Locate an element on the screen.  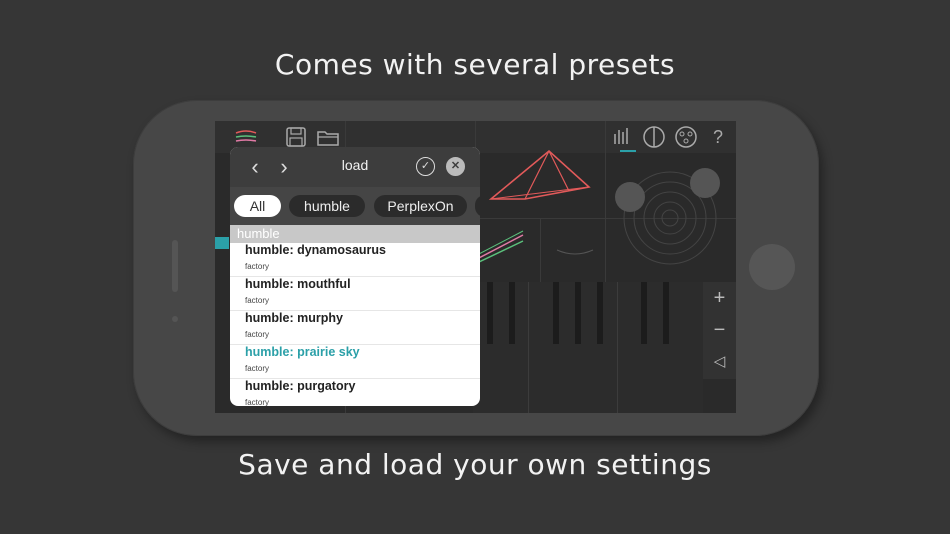
preset-item: humble: murphy factory is located at coordinates (355, 328).